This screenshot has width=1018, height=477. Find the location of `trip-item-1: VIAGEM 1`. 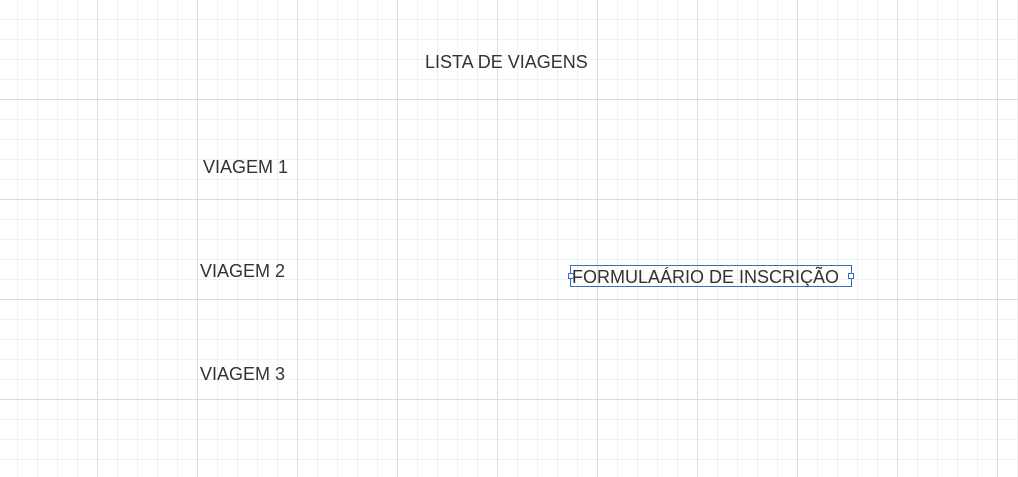

trip-item-1: VIAGEM 1 is located at coordinates (245, 167).